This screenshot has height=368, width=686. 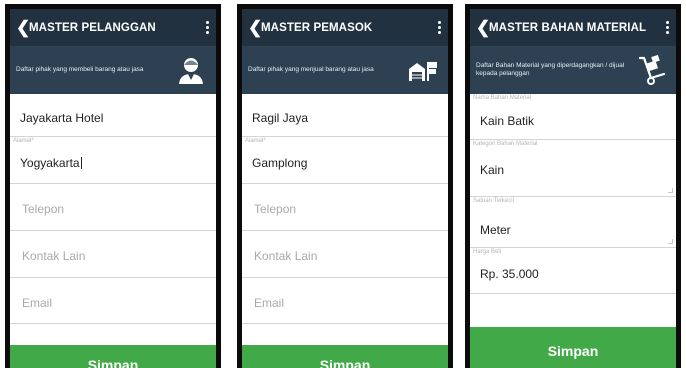 I want to click on address-value: Gamplong, so click(x=280, y=163).